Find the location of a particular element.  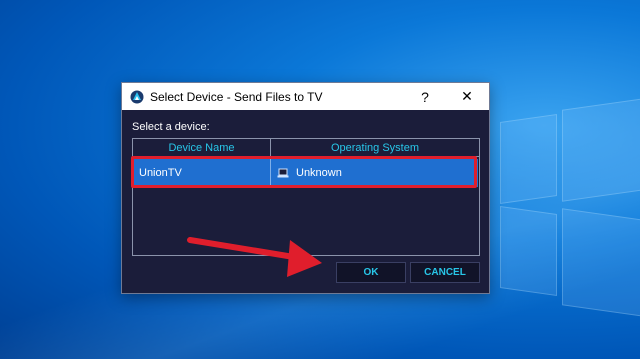

annotation-arrow is located at coordinates (254, 257).